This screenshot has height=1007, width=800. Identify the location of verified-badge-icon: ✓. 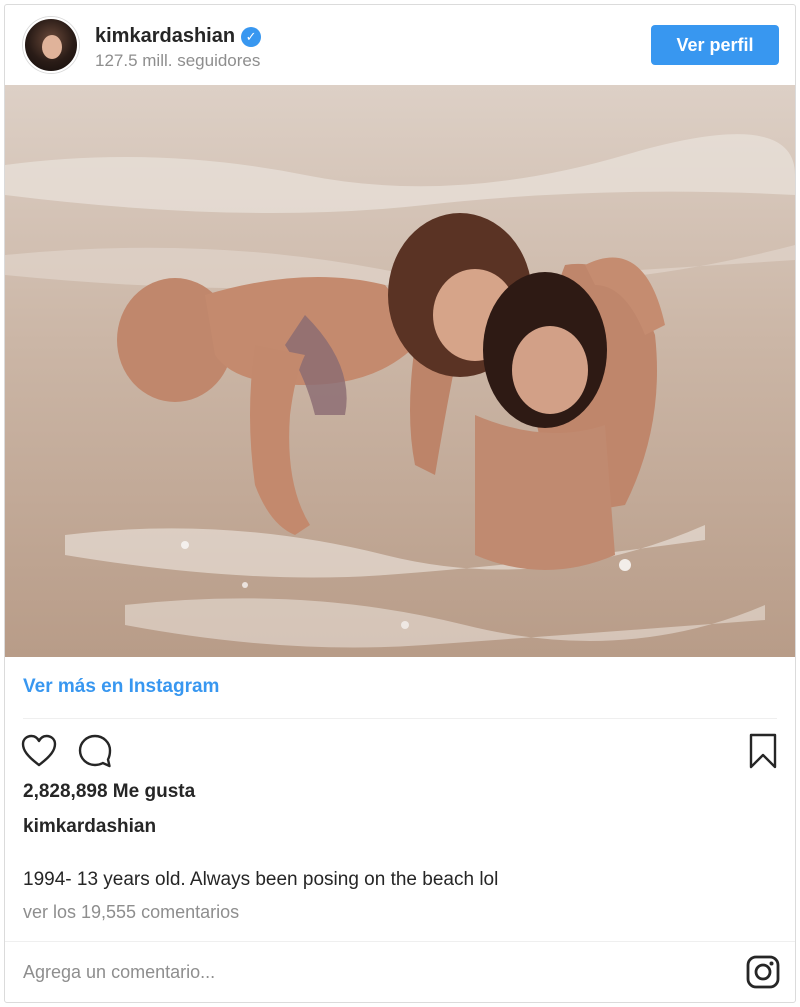
(251, 36).